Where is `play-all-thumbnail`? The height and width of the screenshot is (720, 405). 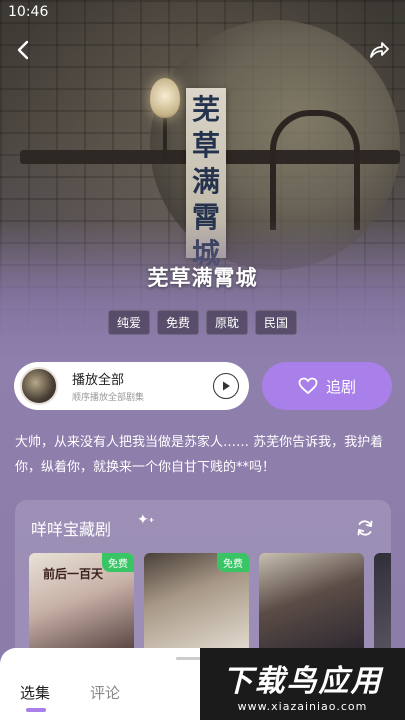
play-all-thumbnail is located at coordinates (39, 386).